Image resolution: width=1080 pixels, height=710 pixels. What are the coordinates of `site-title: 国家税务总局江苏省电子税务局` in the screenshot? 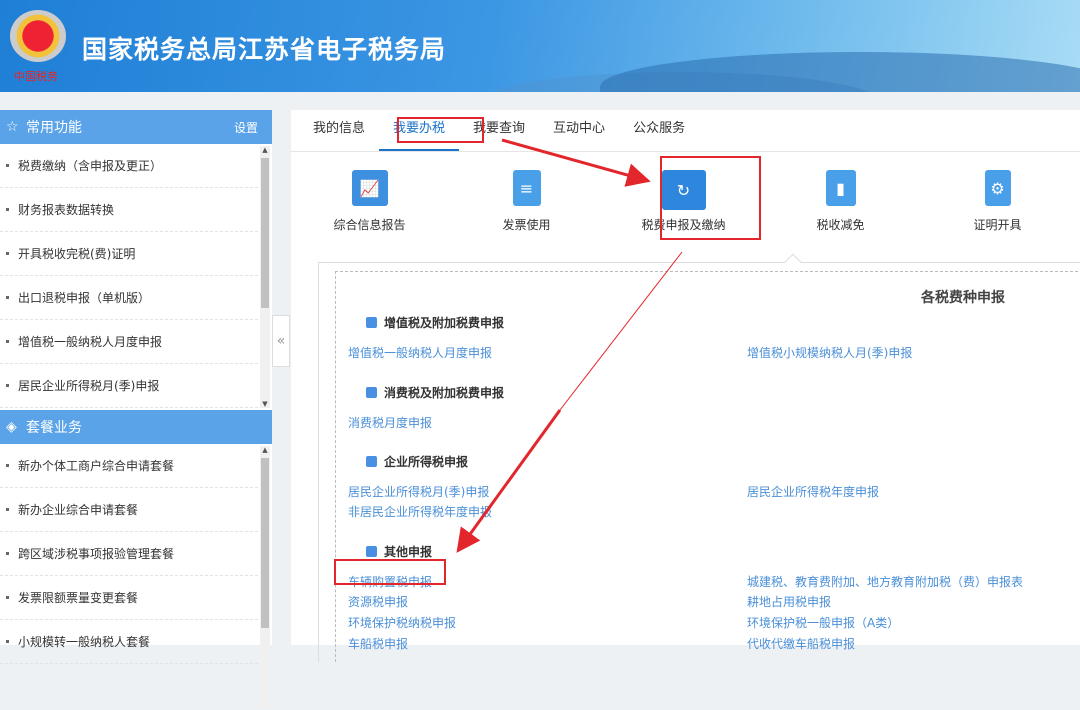 It's located at (264, 49).